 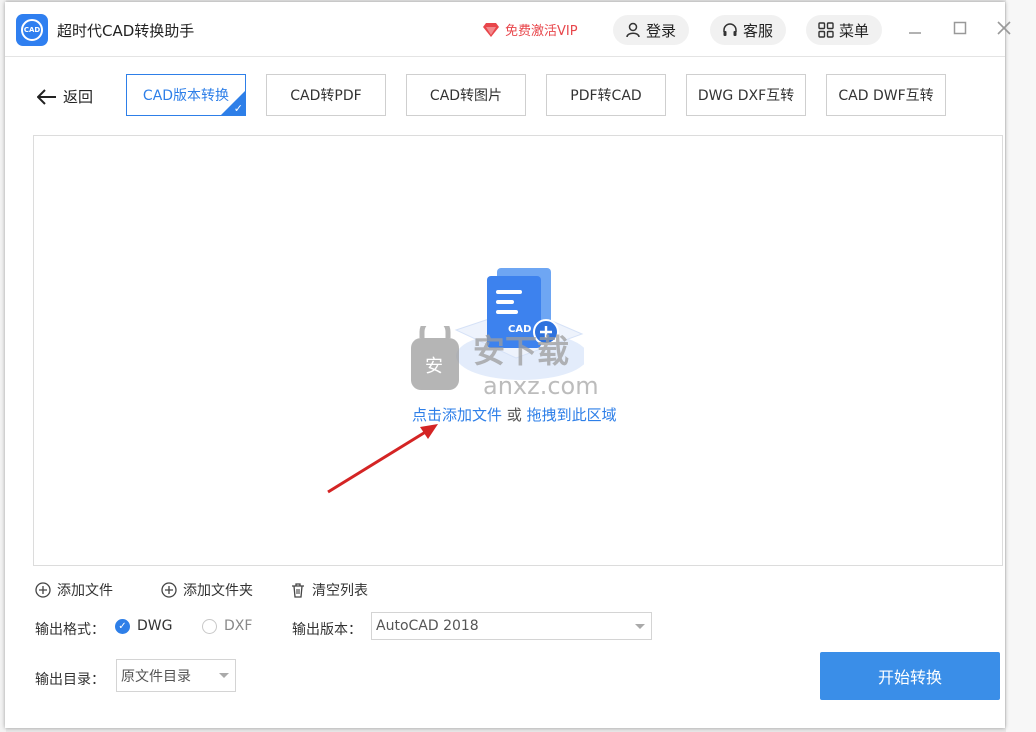 What do you see at coordinates (1021, 366) in the screenshot?
I see `background-window-edge-right` at bounding box center [1021, 366].